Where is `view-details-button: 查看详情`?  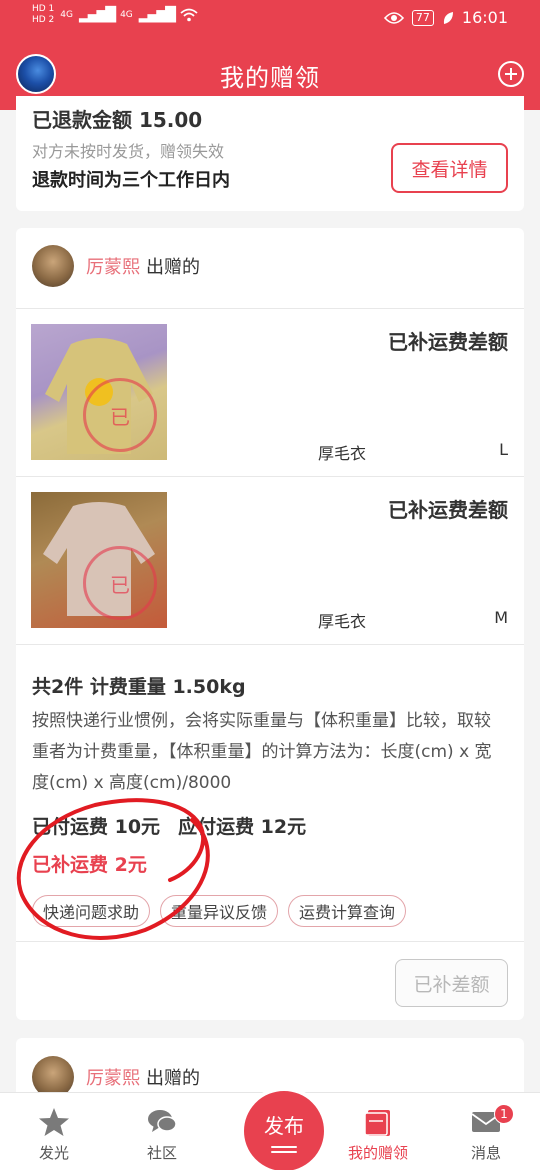 view-details-button: 查看详情 is located at coordinates (449, 168).